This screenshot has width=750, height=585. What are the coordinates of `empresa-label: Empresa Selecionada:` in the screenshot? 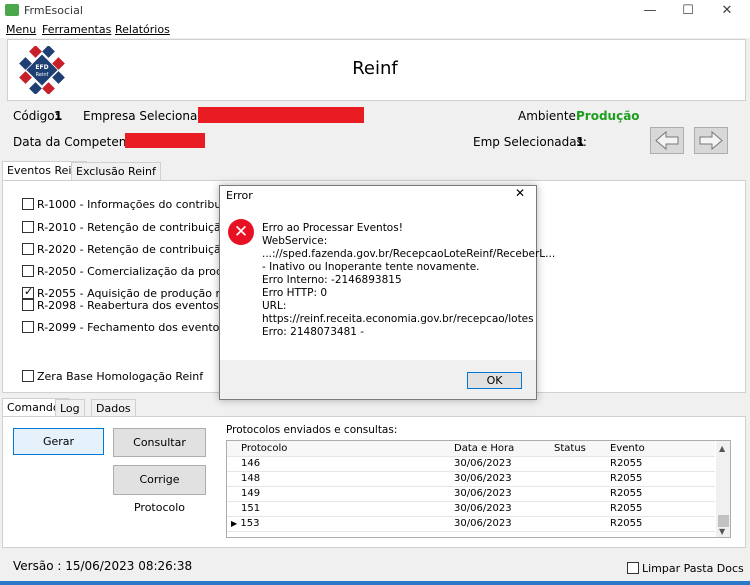 It's located at (150, 116).